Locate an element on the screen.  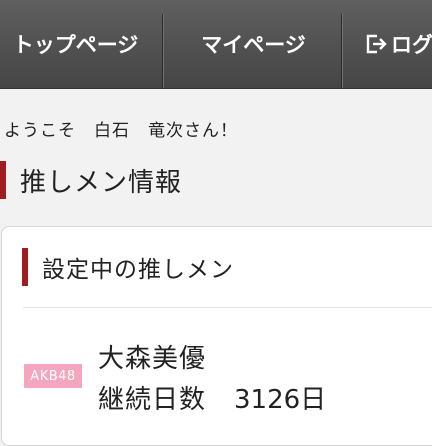
card-divider is located at coordinates (227, 307).